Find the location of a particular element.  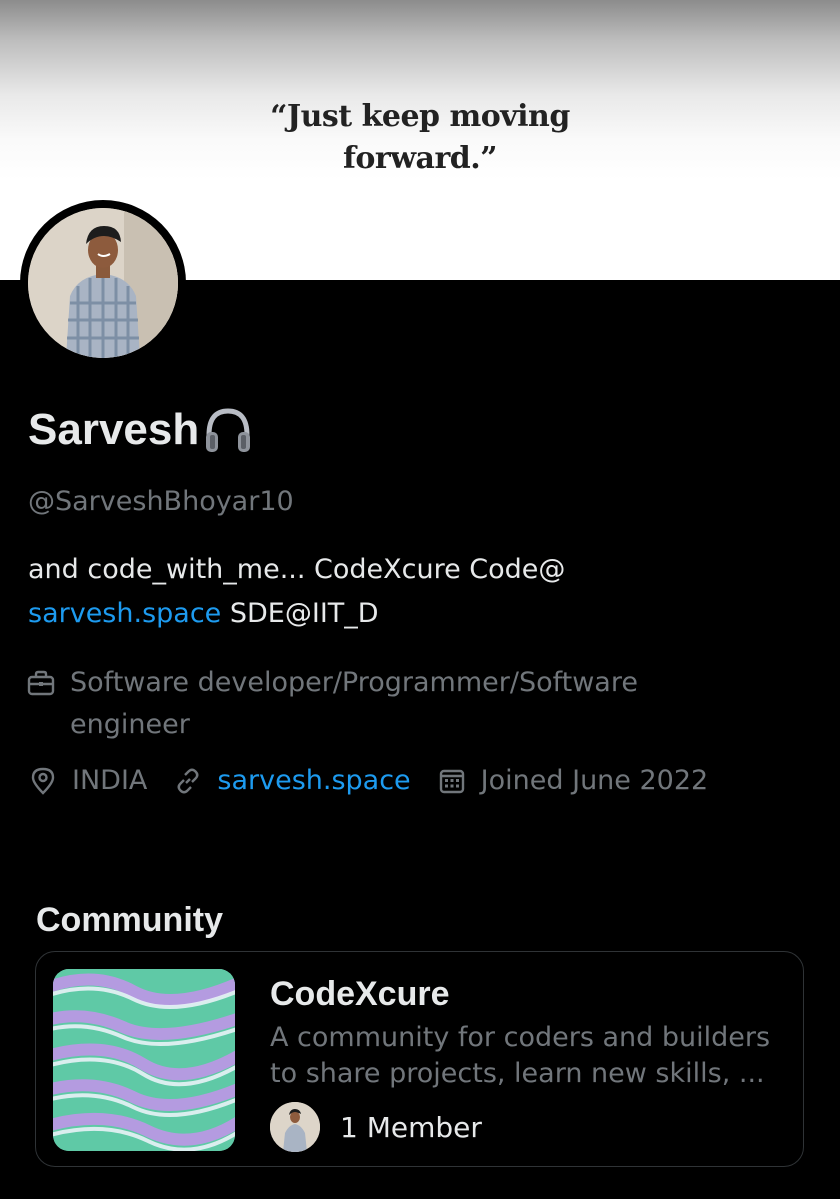

banner-quote: “Just keep moving forward.” is located at coordinates (420, 138).